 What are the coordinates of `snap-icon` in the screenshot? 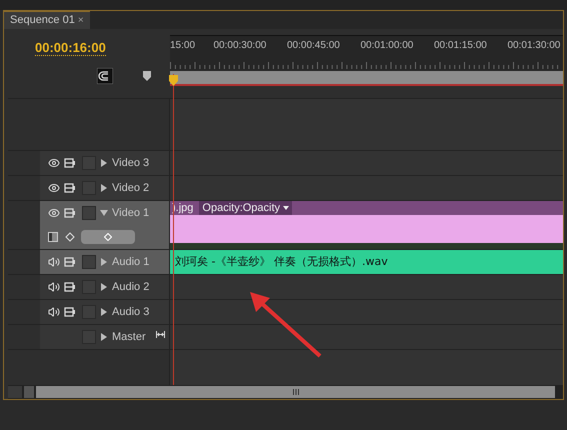 It's located at (105, 76).